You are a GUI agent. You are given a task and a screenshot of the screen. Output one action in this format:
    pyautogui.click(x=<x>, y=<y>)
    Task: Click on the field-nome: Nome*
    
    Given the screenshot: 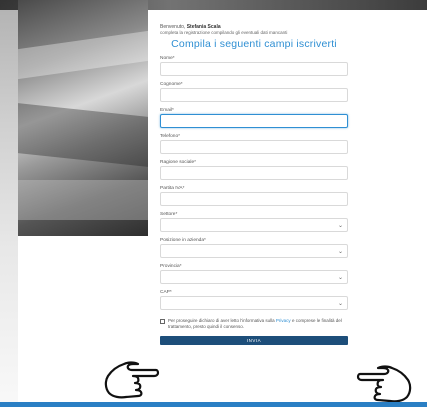 What is the action you would take?
    pyautogui.click(x=254, y=65)
    